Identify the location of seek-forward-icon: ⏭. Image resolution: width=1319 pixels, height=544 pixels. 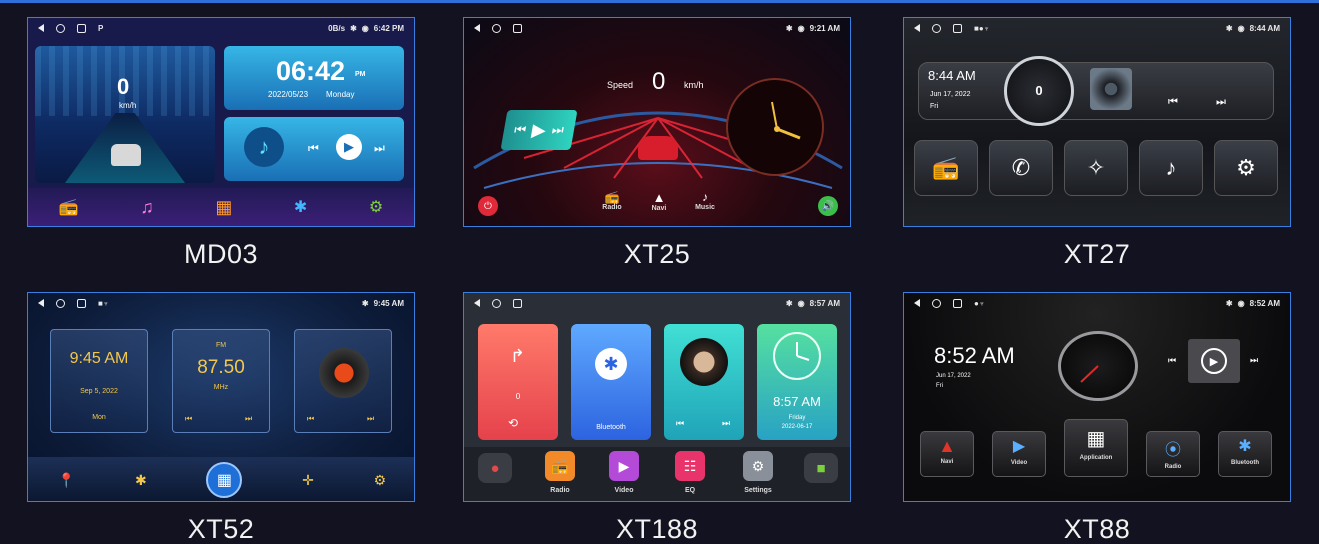
(248, 419).